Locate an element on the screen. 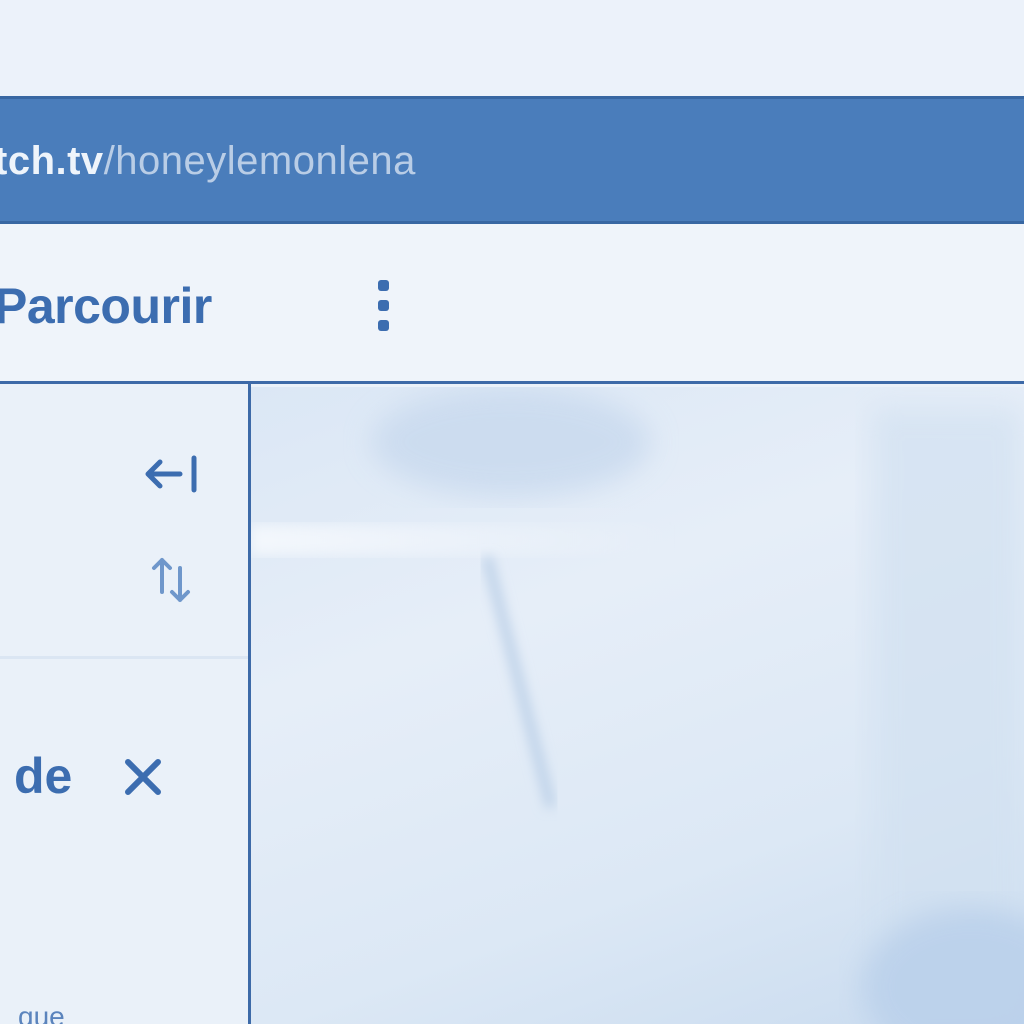  url-host: tch.tv is located at coordinates (52, 161).